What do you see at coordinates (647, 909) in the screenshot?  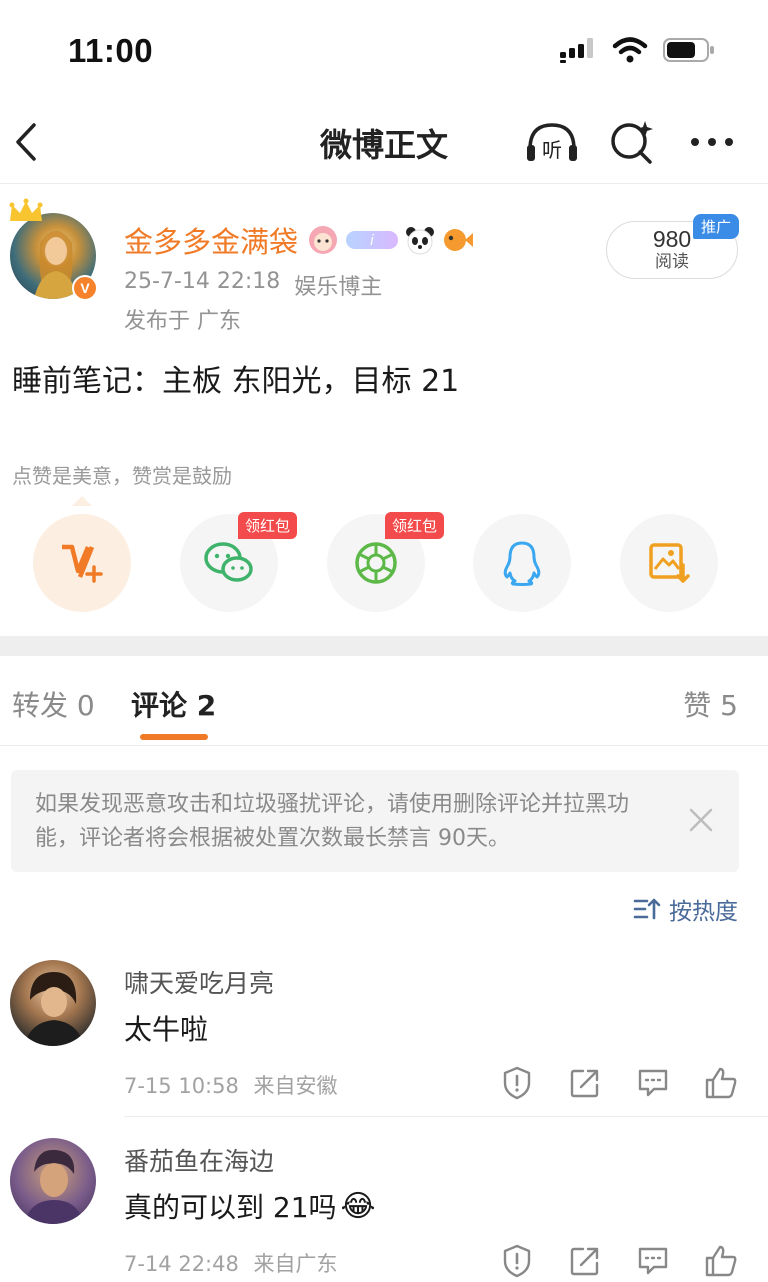 I see `sort-icon` at bounding box center [647, 909].